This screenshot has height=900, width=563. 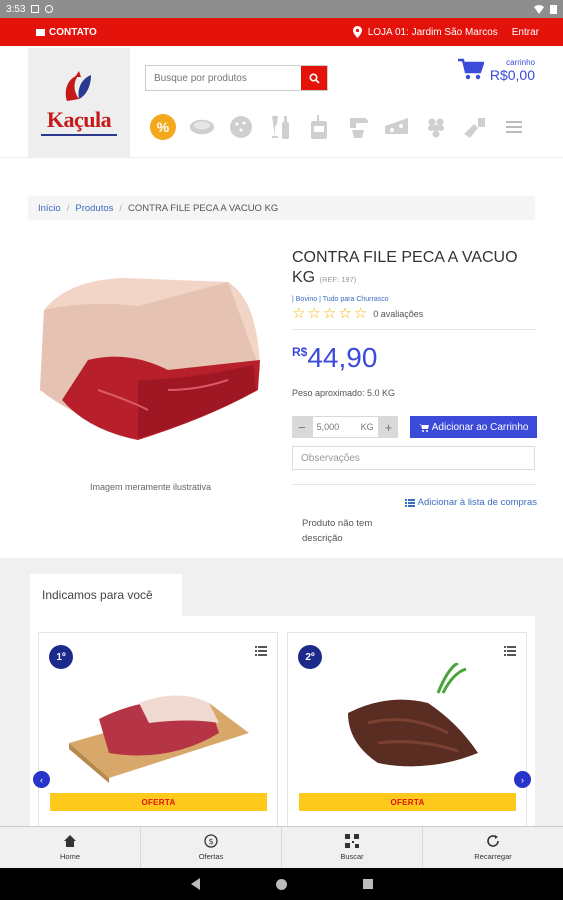 I want to click on review-count: 0 avaliações, so click(x=398, y=313).